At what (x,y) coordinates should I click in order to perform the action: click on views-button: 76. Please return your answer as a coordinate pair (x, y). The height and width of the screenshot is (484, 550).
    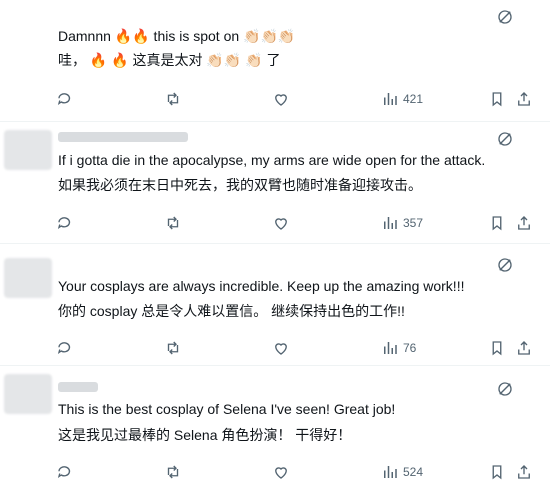
    Looking at the image, I should click on (398, 348).